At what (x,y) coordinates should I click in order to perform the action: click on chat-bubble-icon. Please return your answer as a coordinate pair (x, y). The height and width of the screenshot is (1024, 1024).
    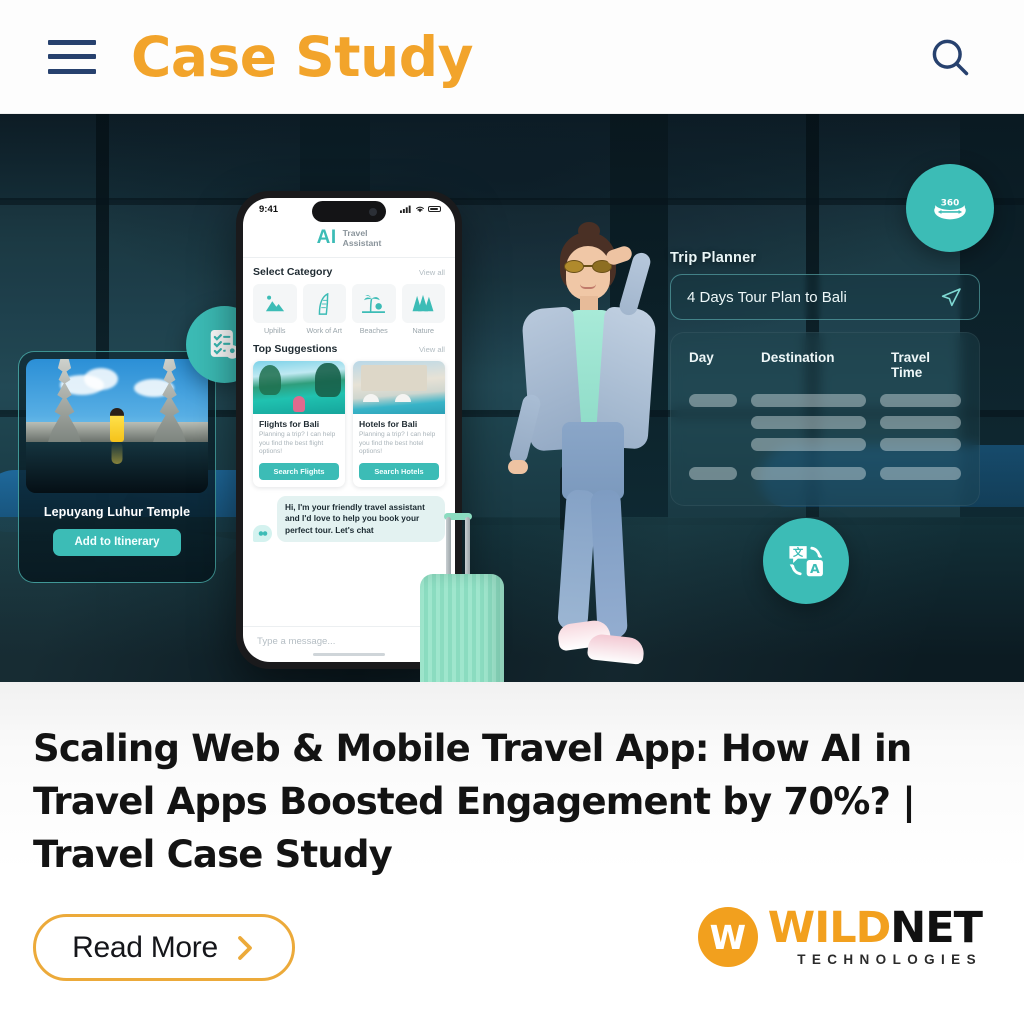
    Looking at the image, I should click on (262, 534).